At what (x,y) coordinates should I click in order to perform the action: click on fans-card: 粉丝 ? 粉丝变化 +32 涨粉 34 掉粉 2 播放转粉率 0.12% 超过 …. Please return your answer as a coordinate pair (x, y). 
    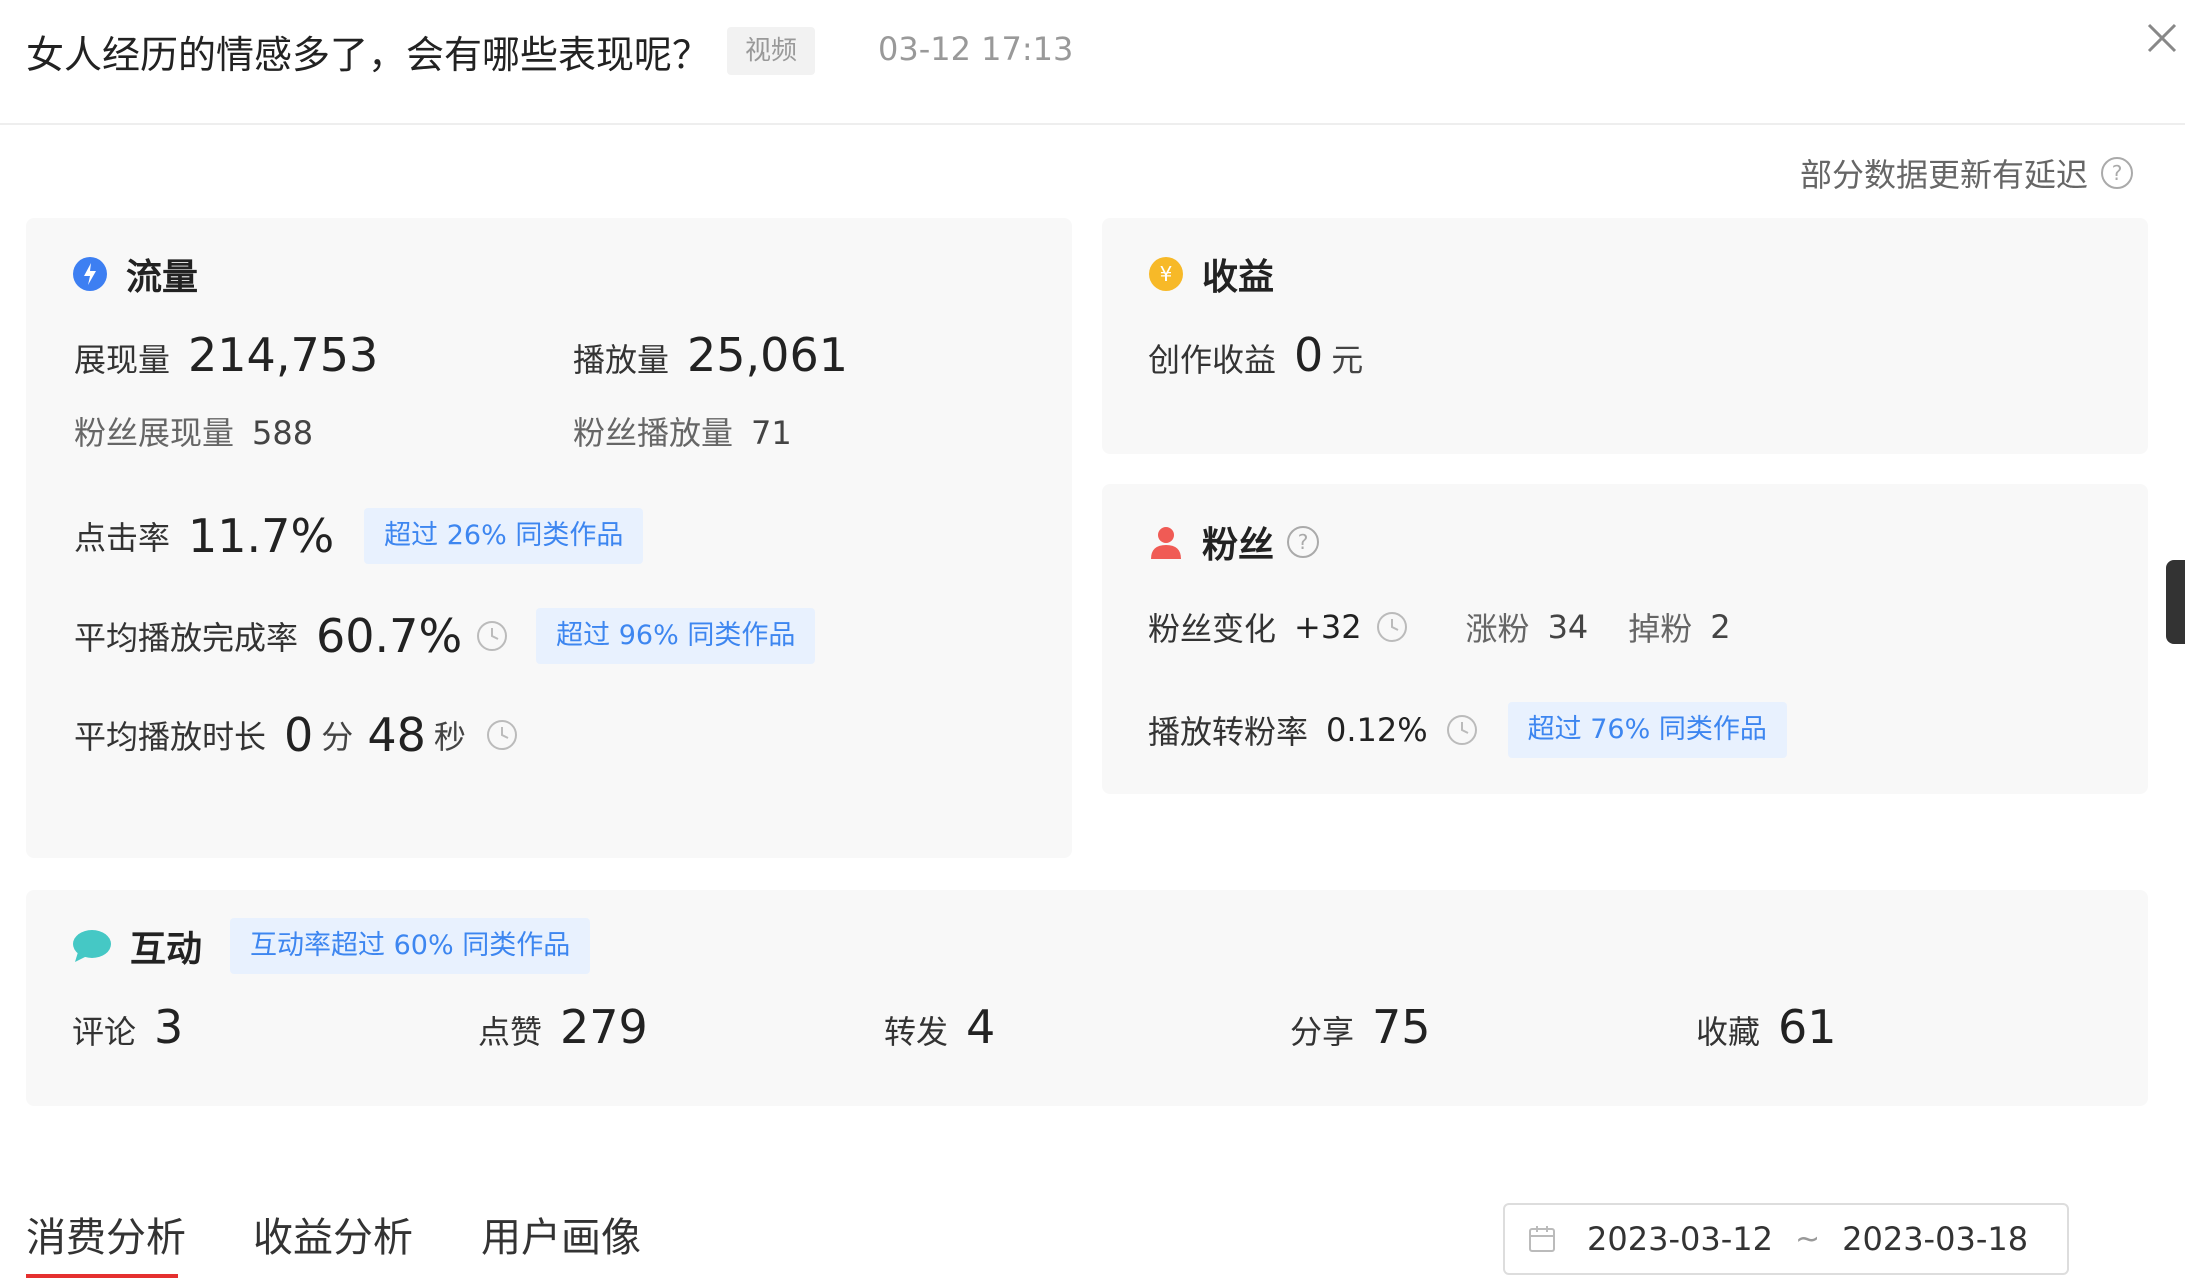
    Looking at the image, I should click on (1625, 639).